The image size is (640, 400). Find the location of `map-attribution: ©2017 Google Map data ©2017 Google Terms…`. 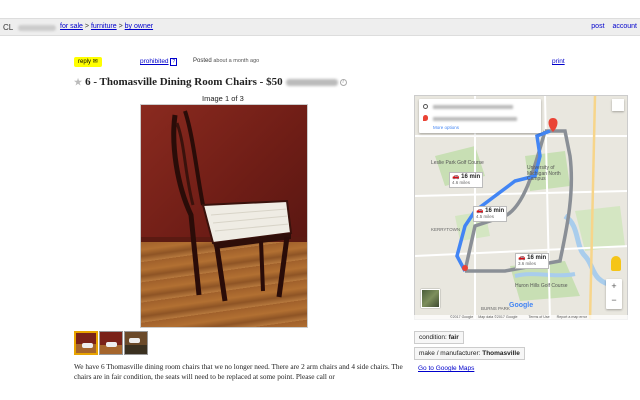

map-attribution: ©2017 Google Map data ©2017 Google Terms… is located at coordinates (521, 317).